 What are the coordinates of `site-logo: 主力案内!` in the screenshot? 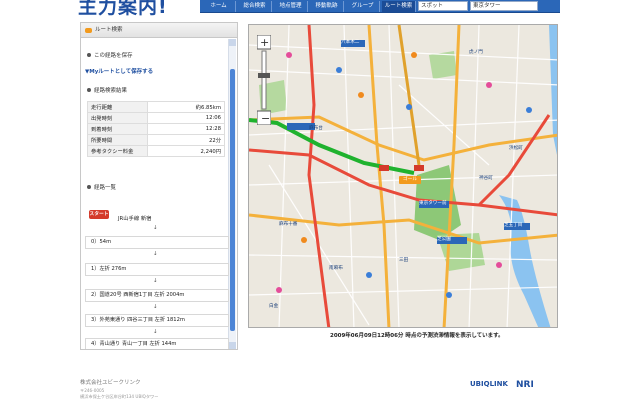 It's located at (123, 9).